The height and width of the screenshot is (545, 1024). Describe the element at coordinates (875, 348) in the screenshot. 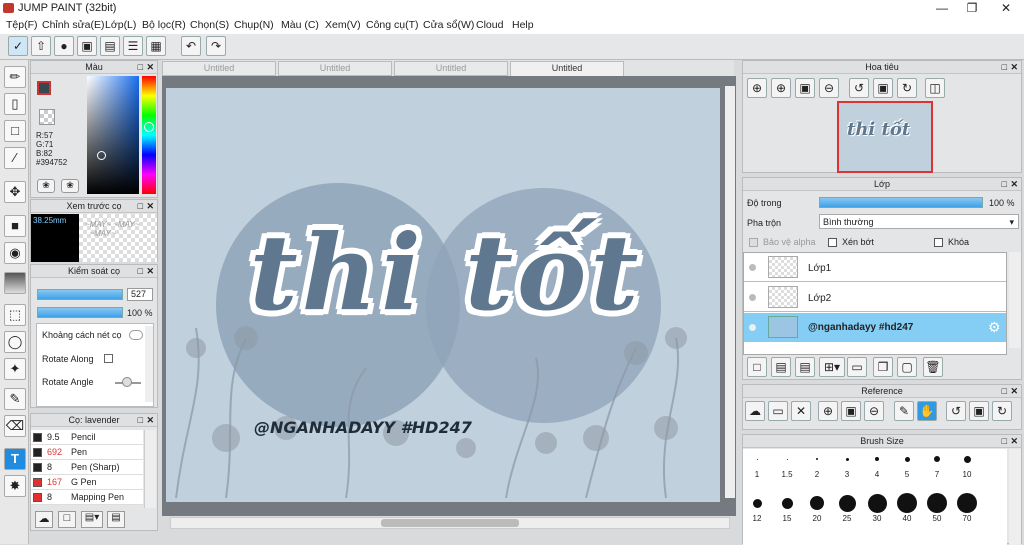

I see `layer-row` at that location.